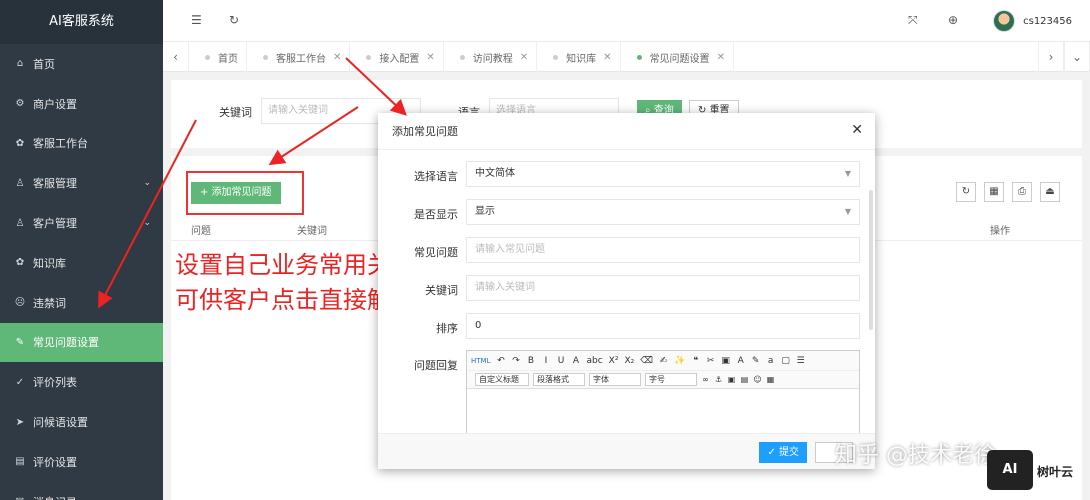 This screenshot has width=1090, height=500. What do you see at coordinates (770, 361) in the screenshot?
I see `editor-tool-icon: a` at bounding box center [770, 361].